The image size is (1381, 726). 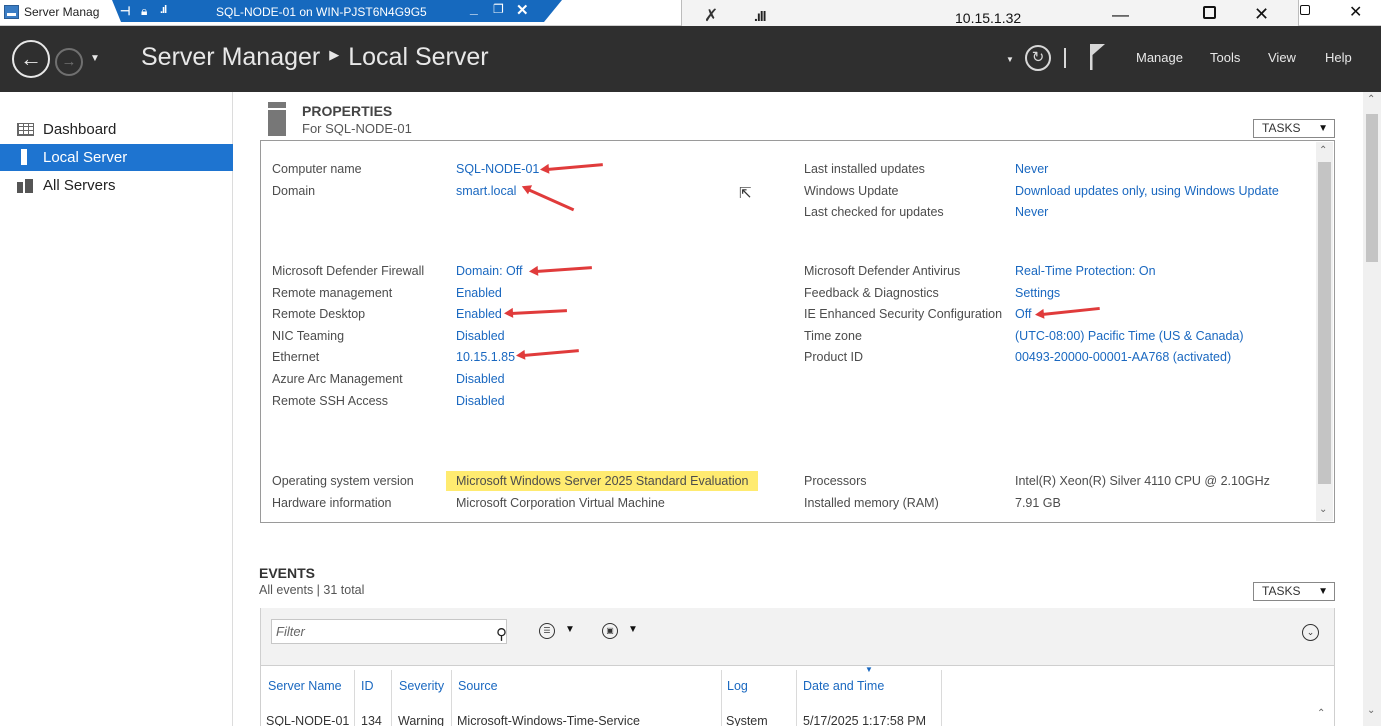 I want to click on rdp-minimize-icon: _, so click(x=474, y=8).